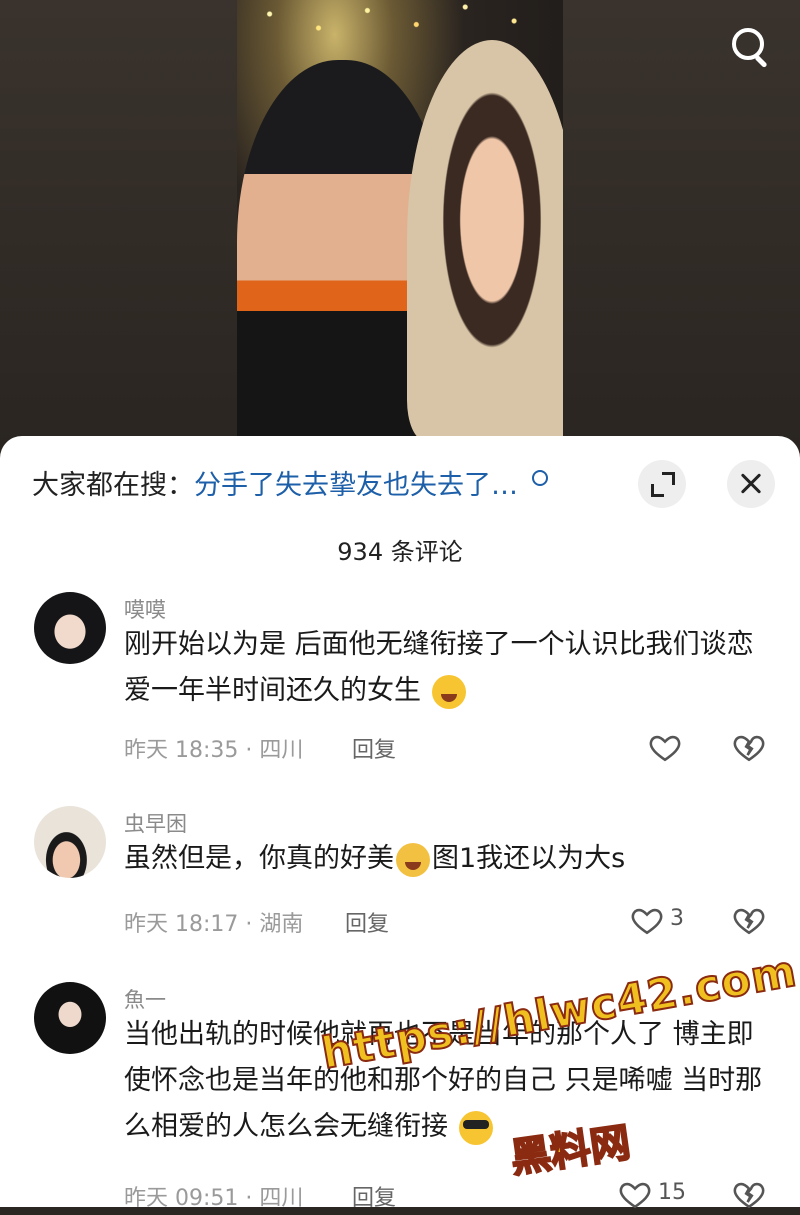 The height and width of the screenshot is (1215, 800). I want to click on like-count: 3, so click(677, 918).